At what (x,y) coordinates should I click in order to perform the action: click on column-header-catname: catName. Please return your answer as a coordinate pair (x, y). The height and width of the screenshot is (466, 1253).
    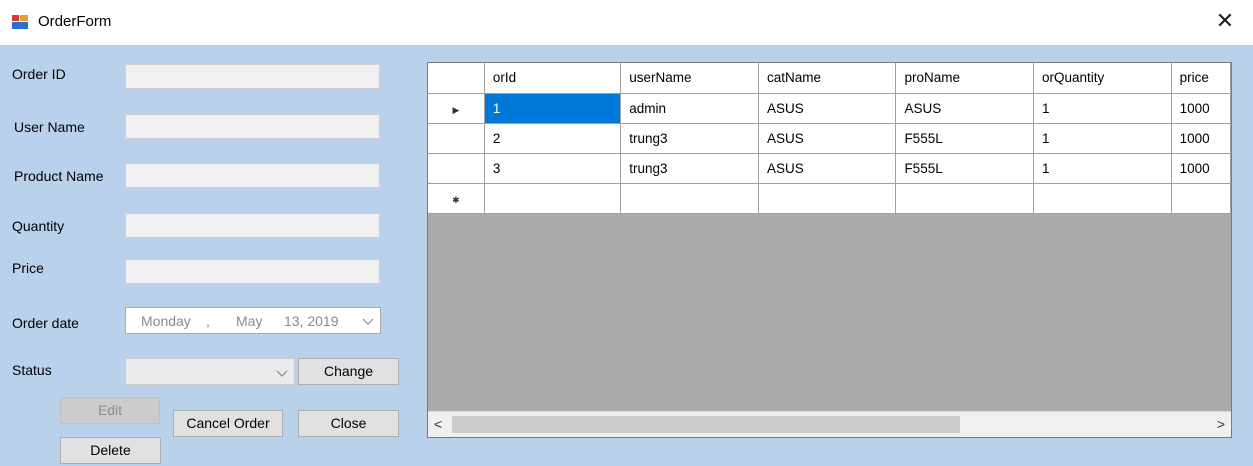
    Looking at the image, I should click on (827, 78).